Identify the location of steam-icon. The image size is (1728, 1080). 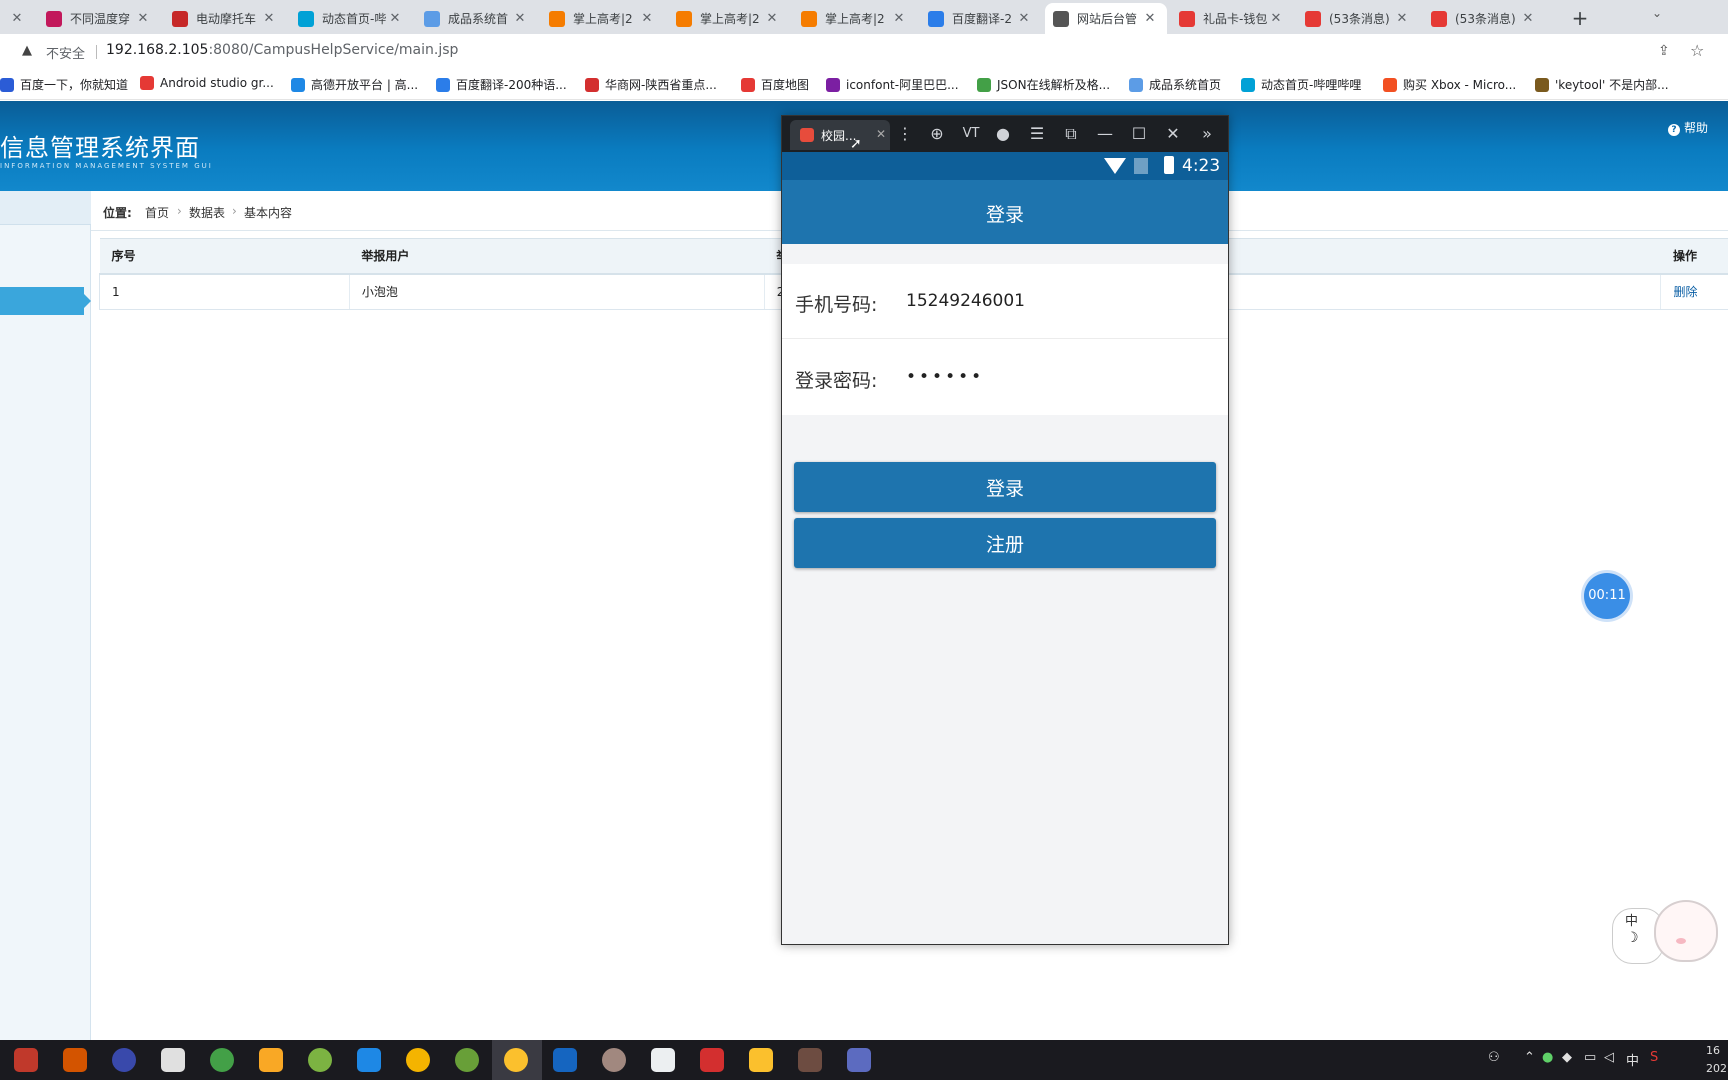
(26, 1060).